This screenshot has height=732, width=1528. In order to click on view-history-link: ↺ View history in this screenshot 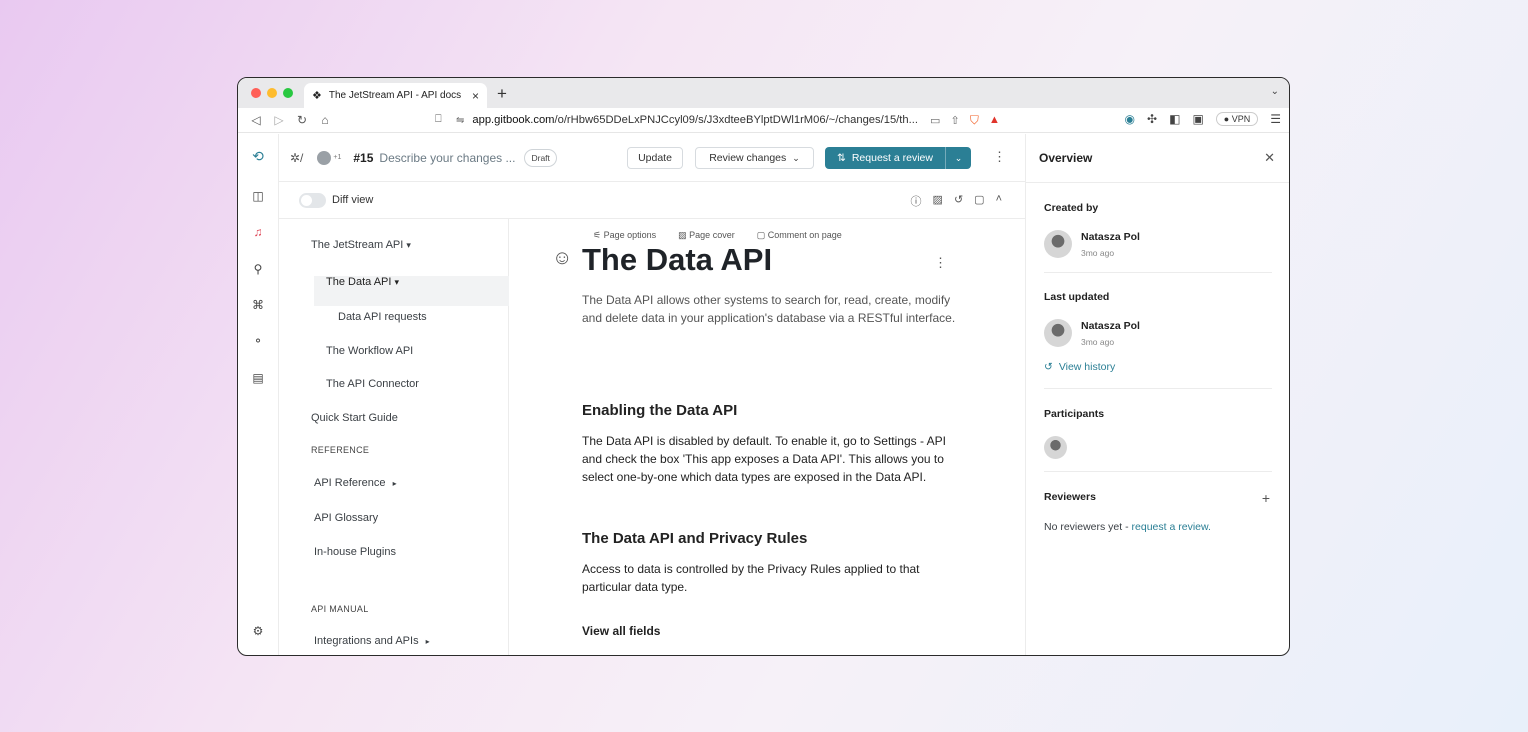, I will do `click(1079, 367)`.